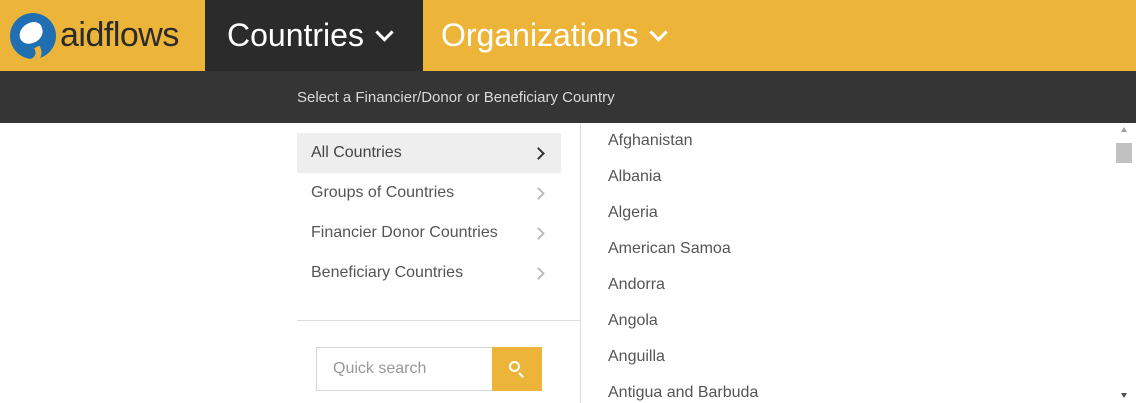 The width and height of the screenshot is (1136, 403). Describe the element at coordinates (848, 321) in the screenshot. I see `country-item: Angola` at that location.